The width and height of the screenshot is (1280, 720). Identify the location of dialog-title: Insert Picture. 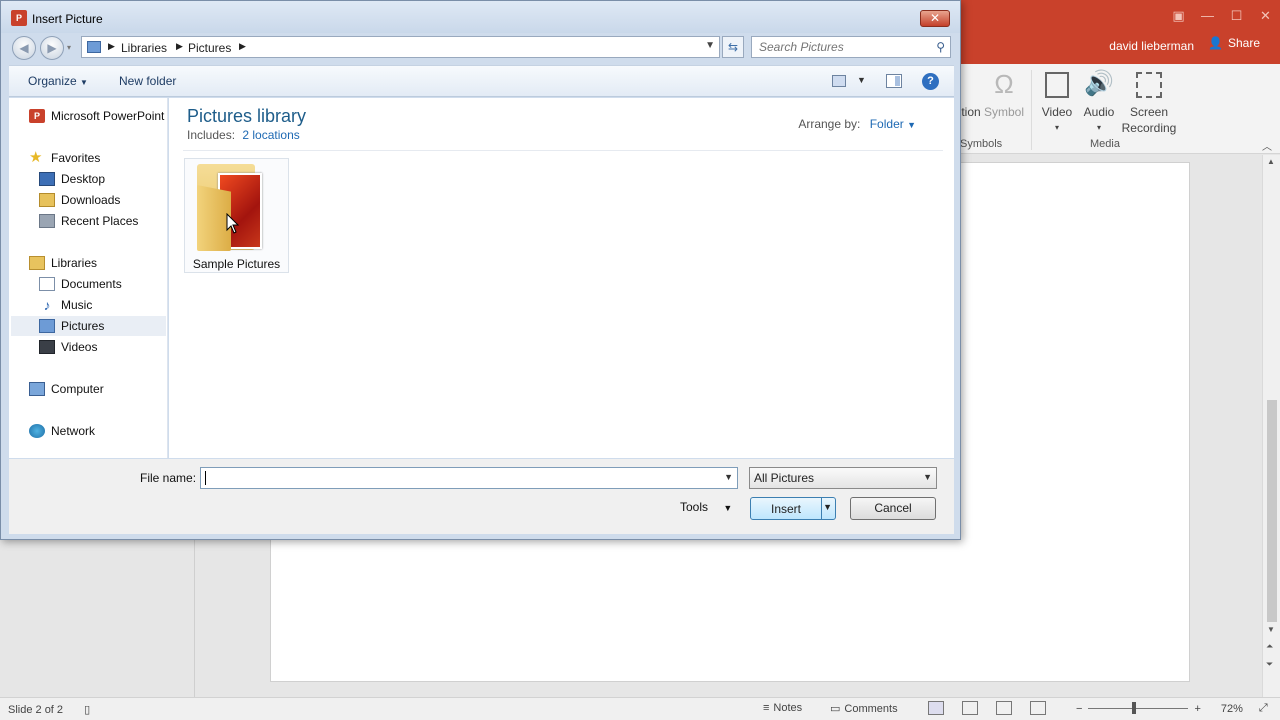
(67, 19).